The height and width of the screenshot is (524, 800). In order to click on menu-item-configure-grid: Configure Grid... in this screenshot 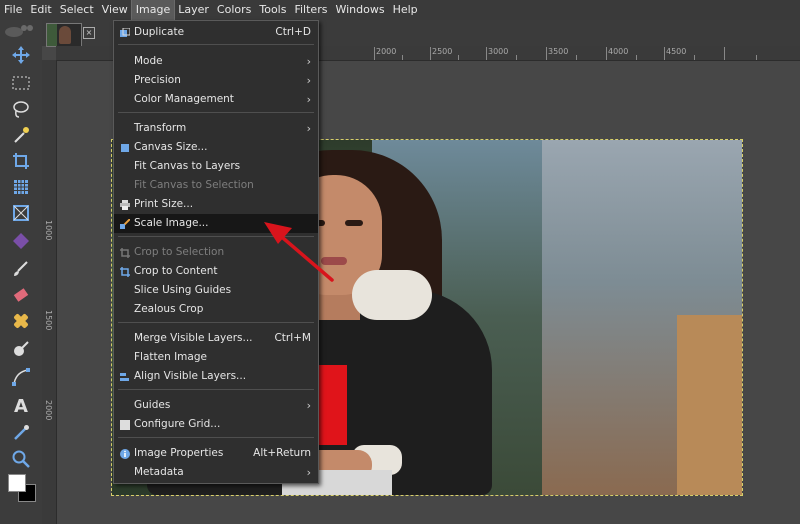, I will do `click(216, 424)`.